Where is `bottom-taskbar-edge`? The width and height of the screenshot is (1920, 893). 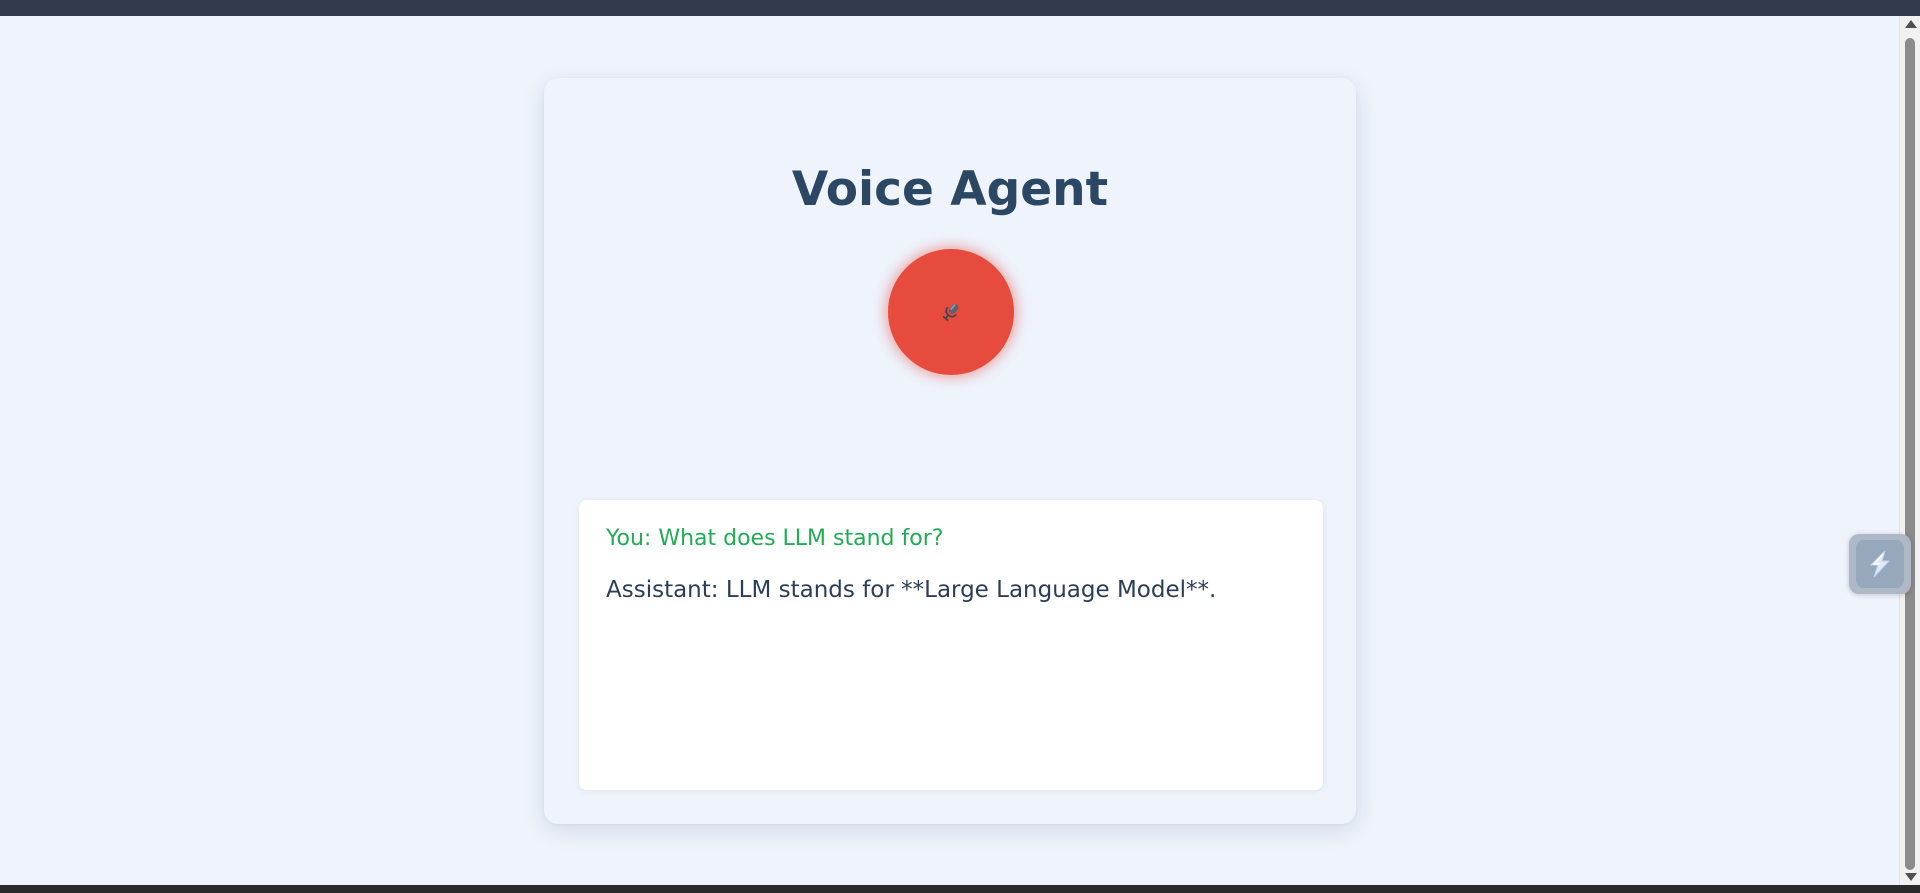
bottom-taskbar-edge is located at coordinates (960, 889).